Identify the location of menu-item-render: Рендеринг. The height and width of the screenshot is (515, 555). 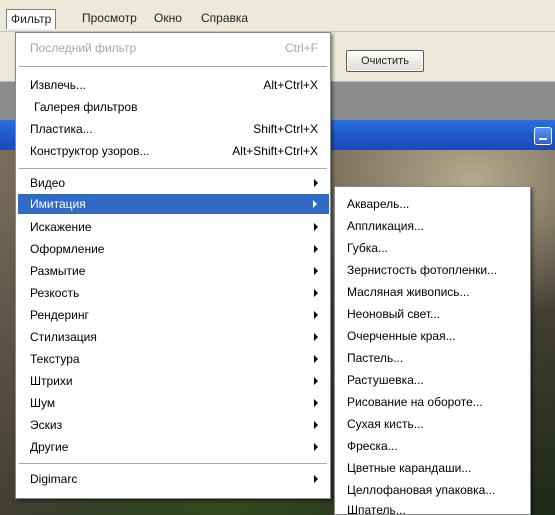
(59, 315).